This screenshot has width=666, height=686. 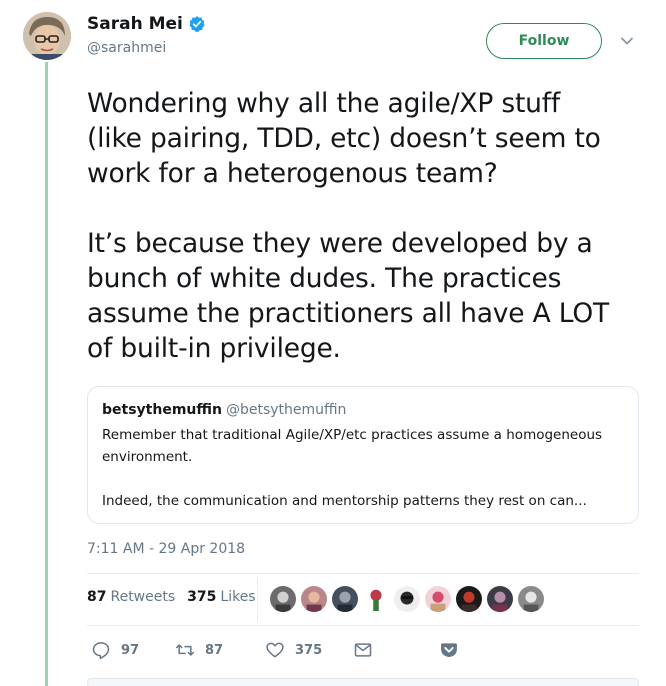 I want to click on avatar, so click(x=47, y=36).